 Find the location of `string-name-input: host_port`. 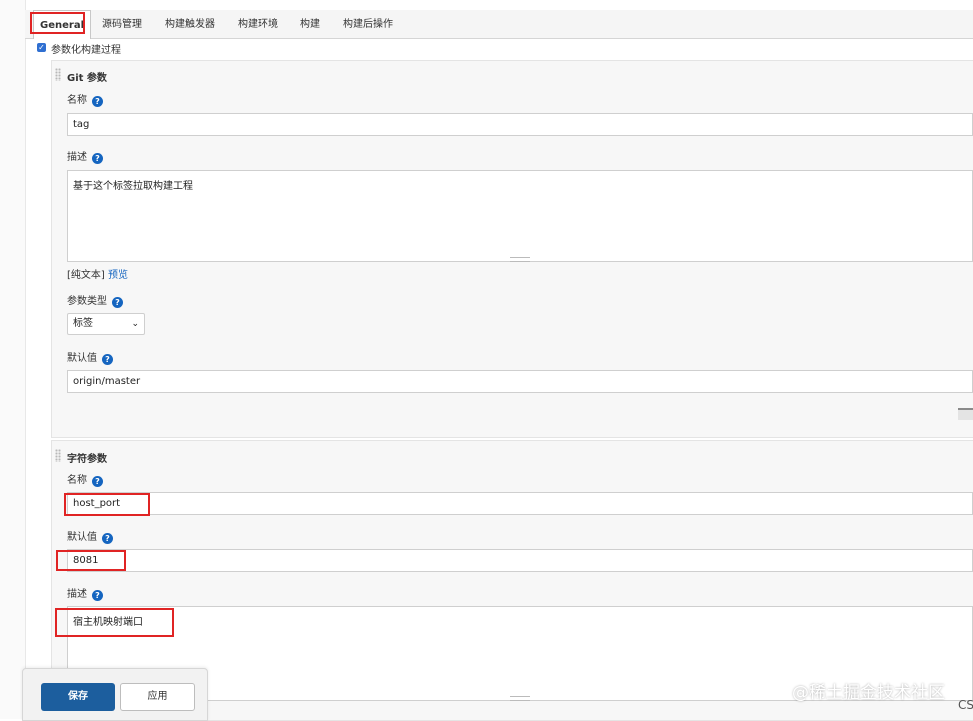

string-name-input: host_port is located at coordinates (520, 503).